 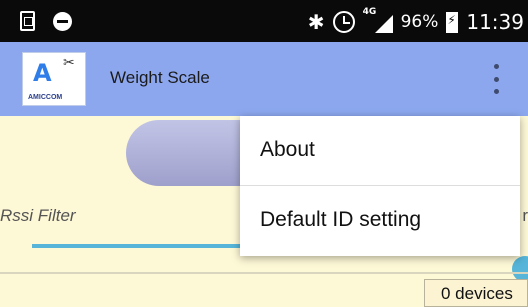 I want to click on alarm-icon, so click(x=343, y=22).